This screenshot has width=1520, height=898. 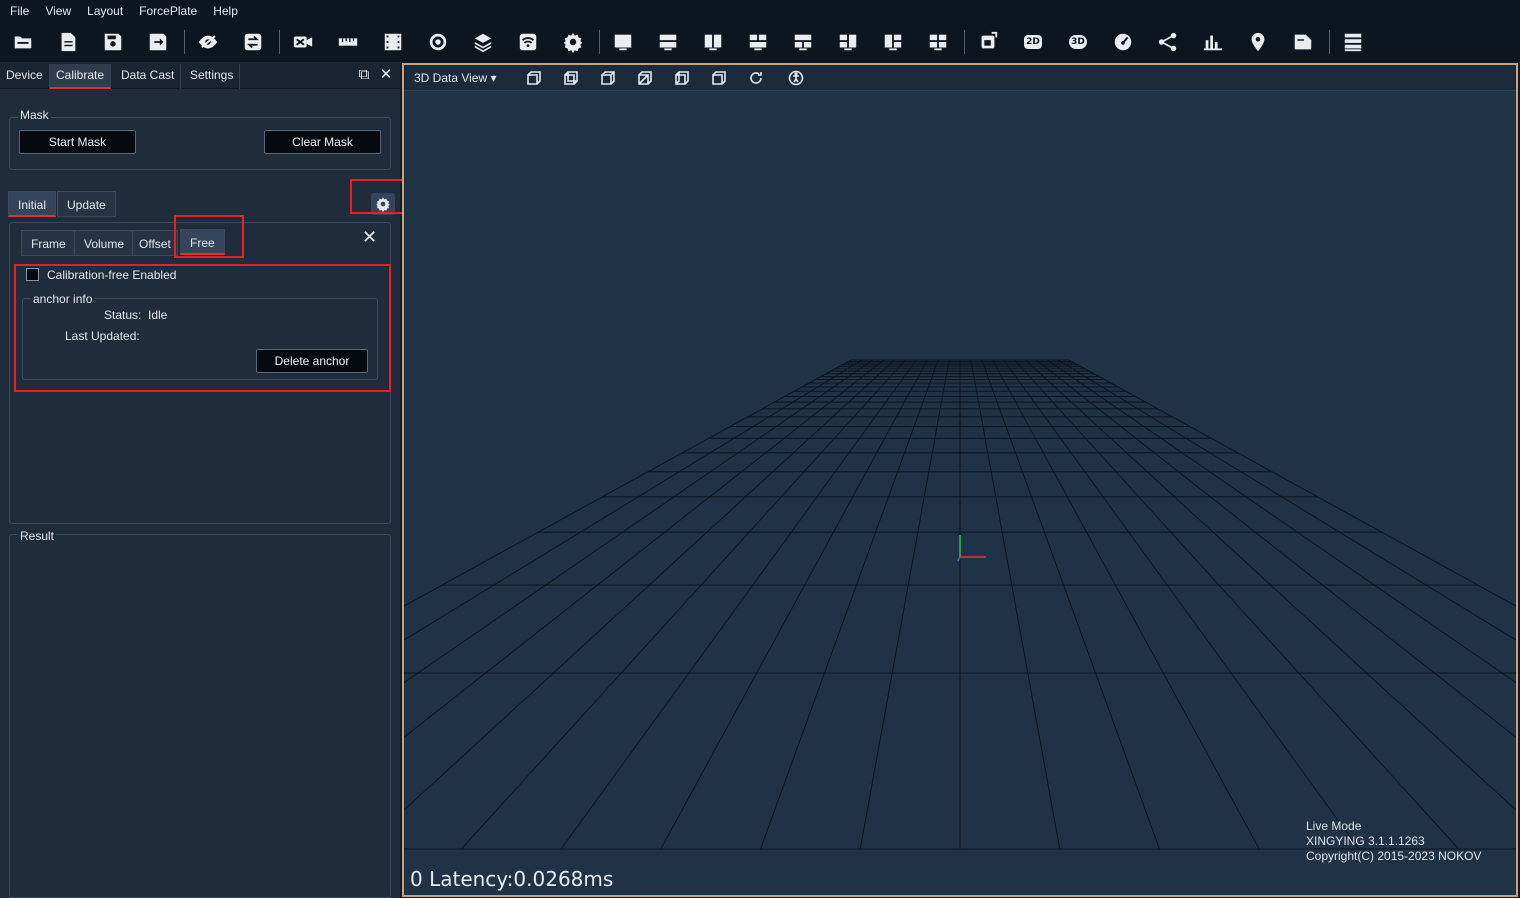 I want to click on float-panel-icon: ⧉, so click(x=364, y=74).